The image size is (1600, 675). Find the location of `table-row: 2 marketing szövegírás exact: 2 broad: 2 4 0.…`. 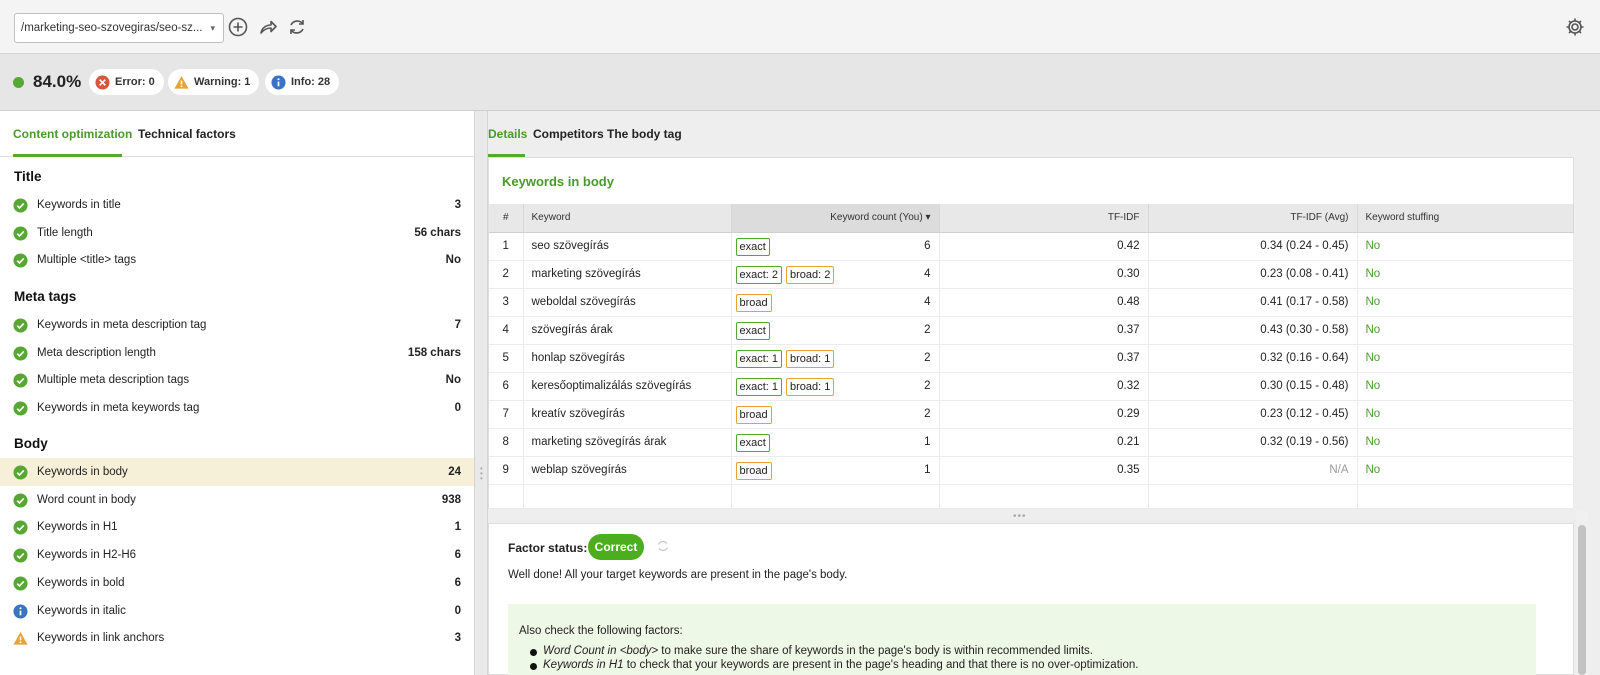

table-row: 2 marketing szövegírás exact: 2 broad: 2 4 0.… is located at coordinates (1031, 274).